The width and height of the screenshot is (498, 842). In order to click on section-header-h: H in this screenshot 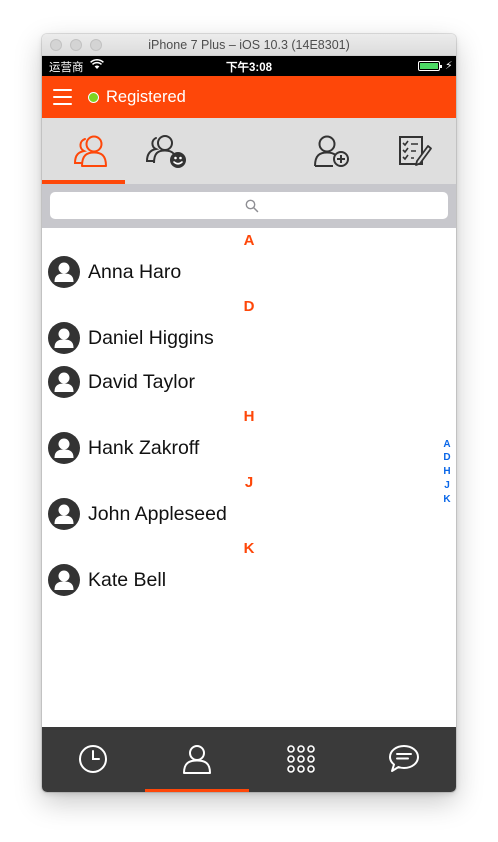, I will do `click(249, 416)`.